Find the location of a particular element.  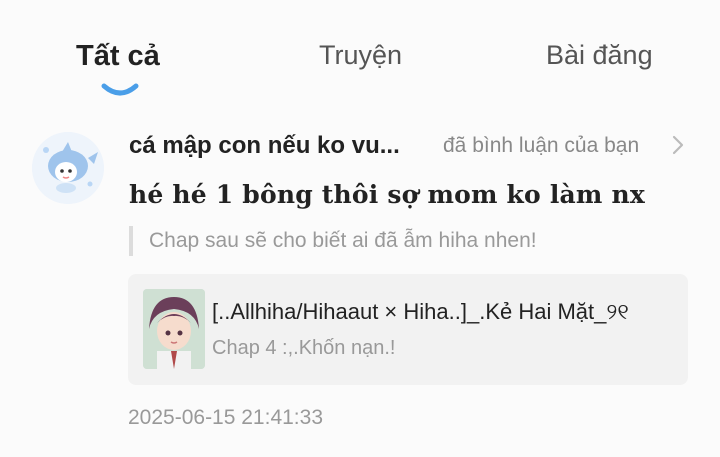

story-cover-image is located at coordinates (174, 329).